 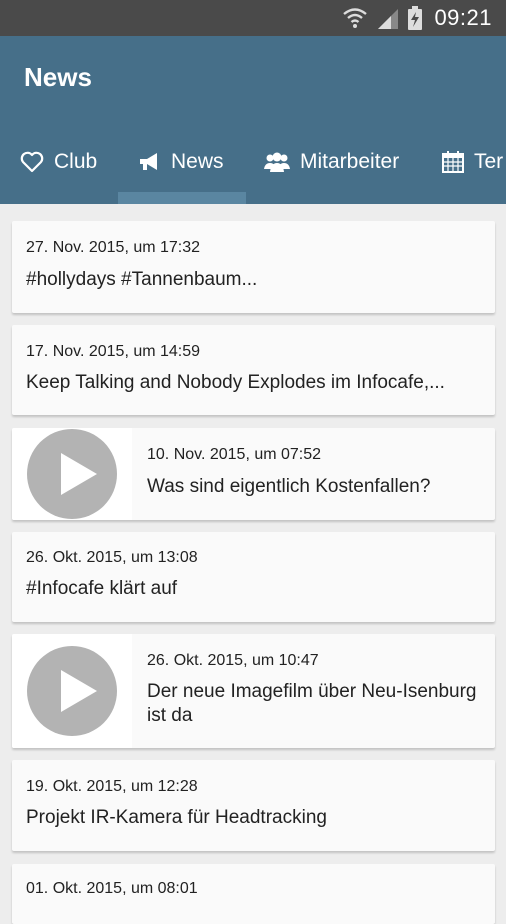 I want to click on tab-label: News, so click(x=197, y=161).